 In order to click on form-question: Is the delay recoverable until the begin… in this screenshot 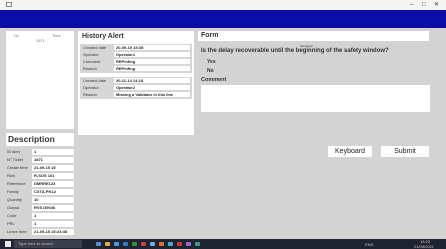, I will do `click(295, 51)`.